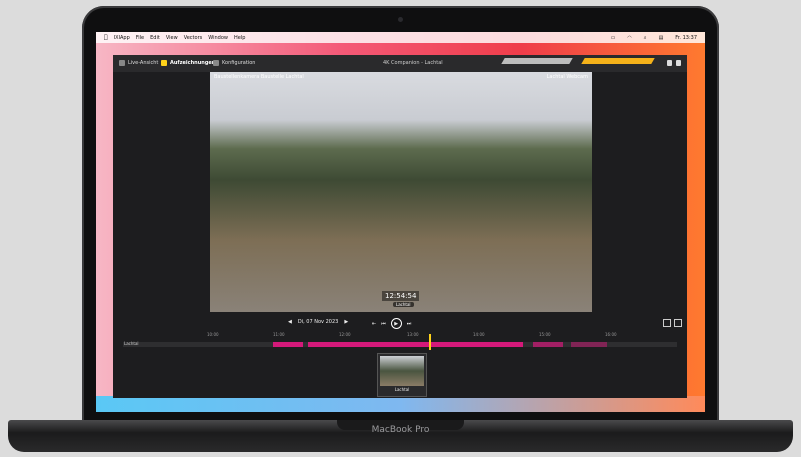  What do you see at coordinates (629, 38) in the screenshot?
I see `wifi-icon: ◠` at bounding box center [629, 38].